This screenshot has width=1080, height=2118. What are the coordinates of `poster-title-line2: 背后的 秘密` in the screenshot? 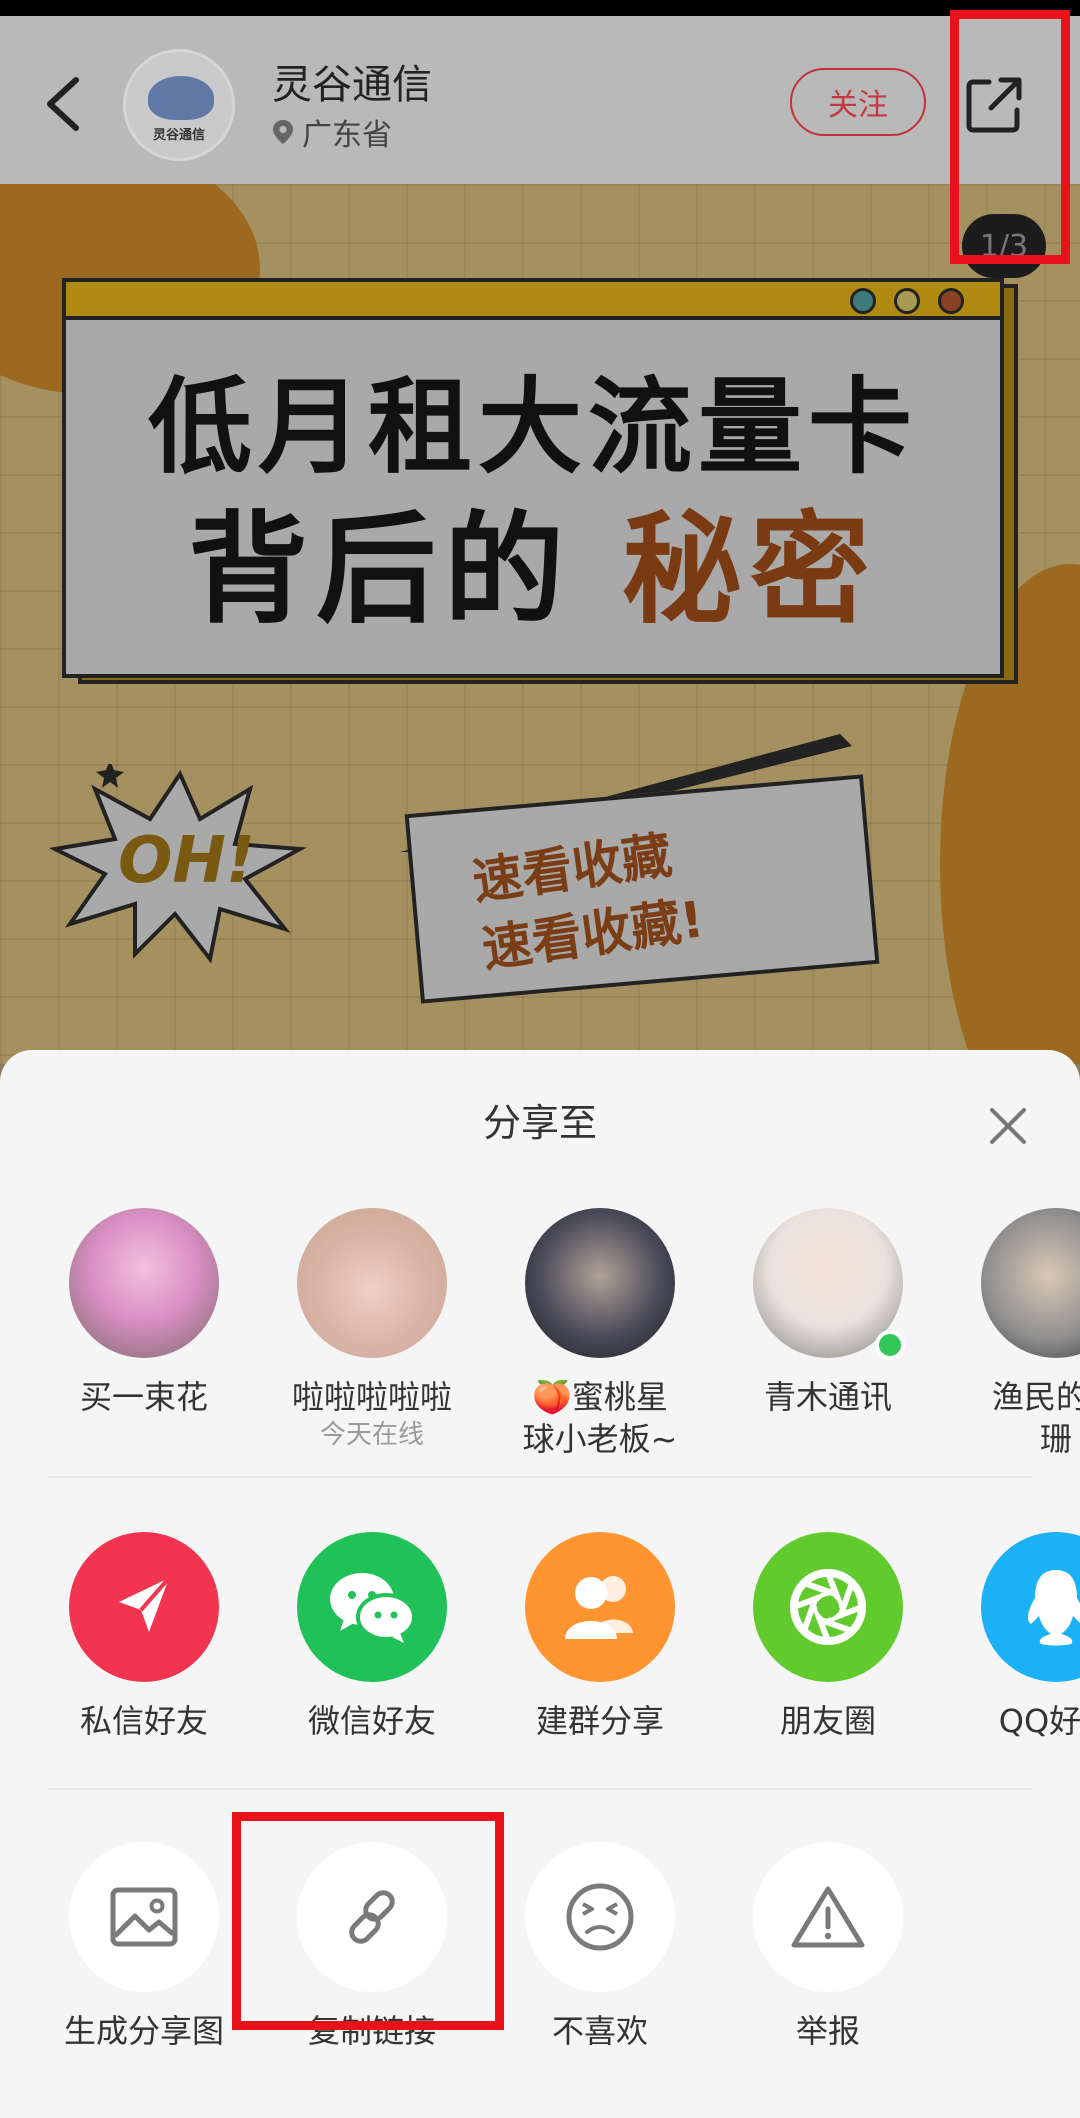 It's located at (533, 559).